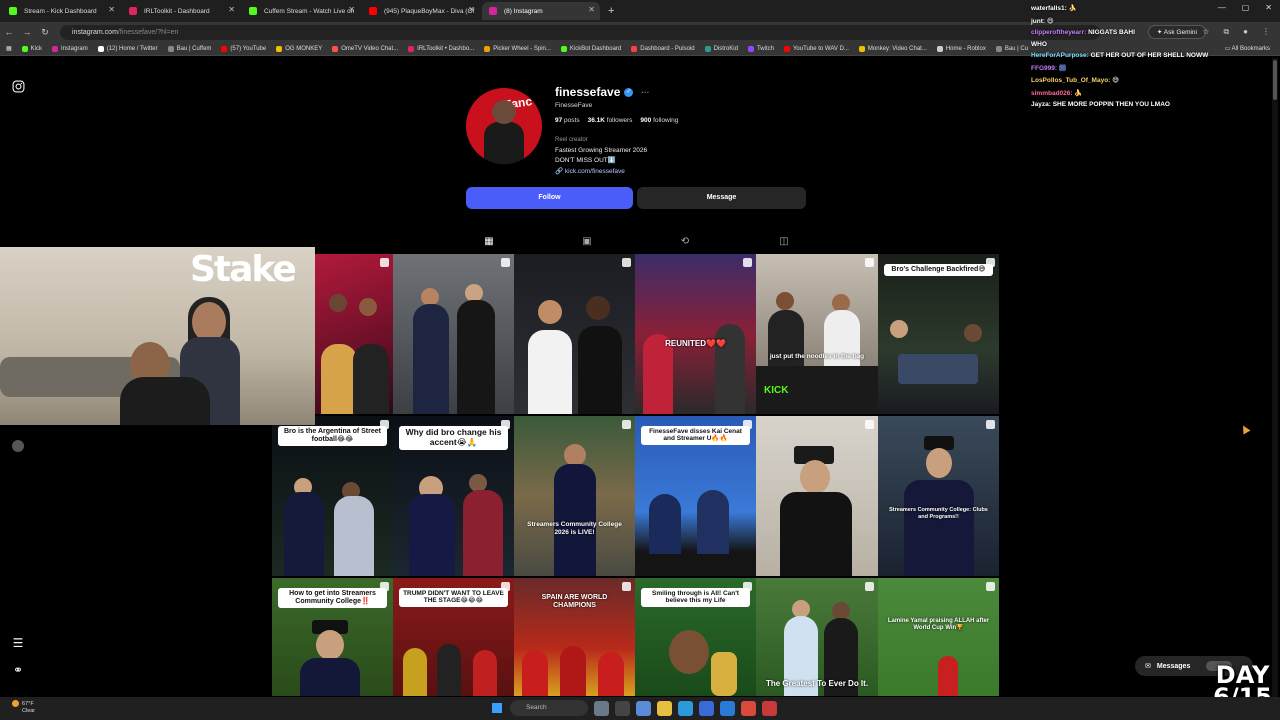 The height and width of the screenshot is (720, 1280). I want to click on page-scrollbar, so click(1275, 378).